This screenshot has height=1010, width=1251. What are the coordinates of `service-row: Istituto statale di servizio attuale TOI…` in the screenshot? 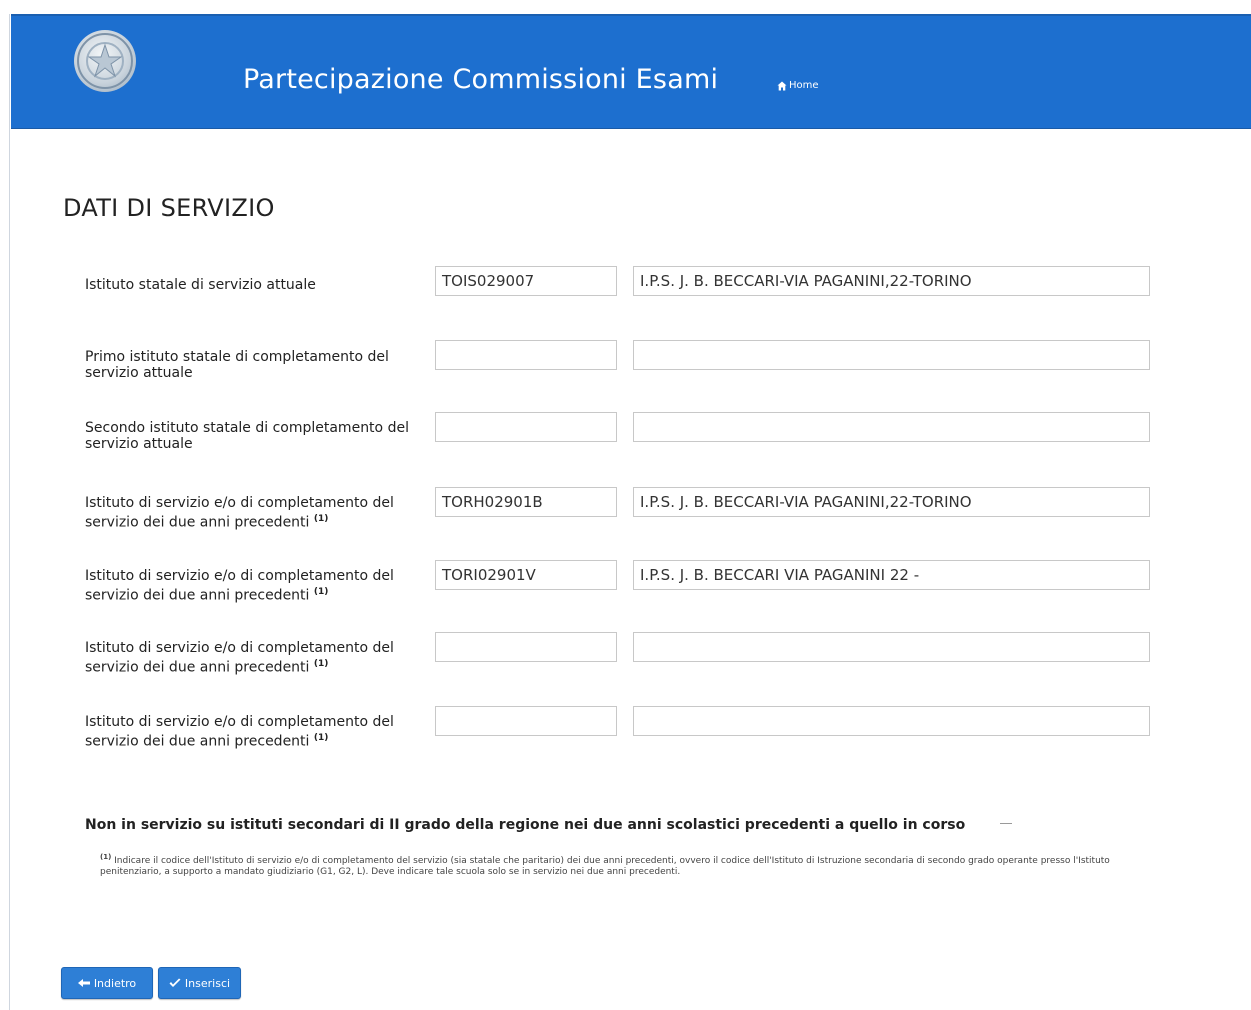 It's located at (620, 286).